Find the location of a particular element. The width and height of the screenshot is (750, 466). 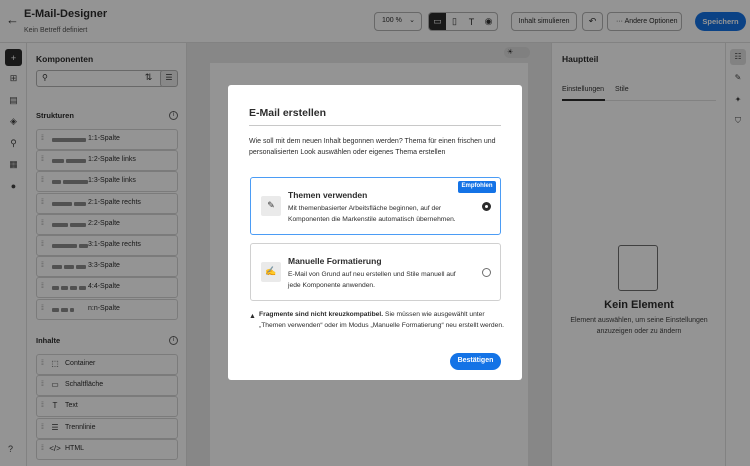

option-title: Themen verwenden is located at coordinates (328, 195).